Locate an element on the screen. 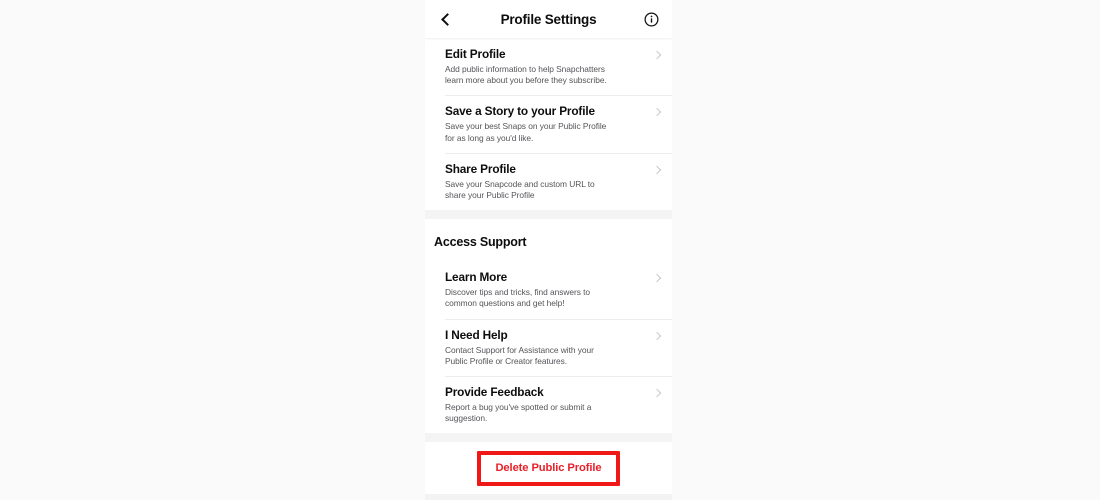  delete-profile-area: Delete Public Profile is located at coordinates (548, 468).